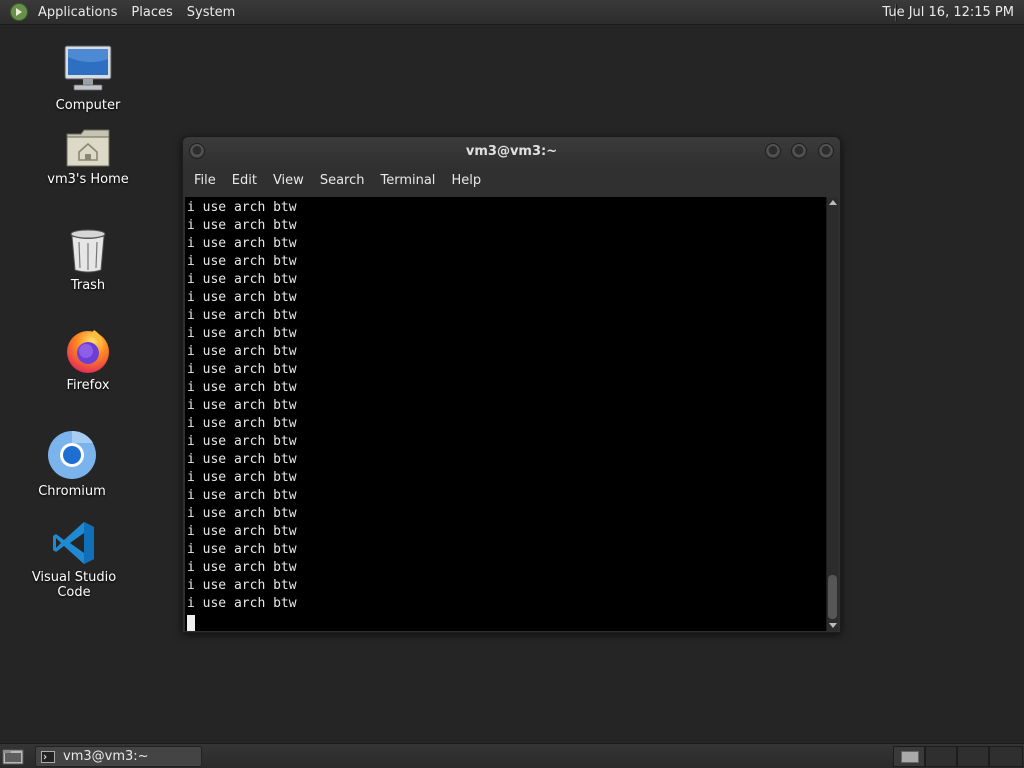 The width and height of the screenshot is (1024, 768). I want to click on menu-edit: Edit, so click(244, 181).